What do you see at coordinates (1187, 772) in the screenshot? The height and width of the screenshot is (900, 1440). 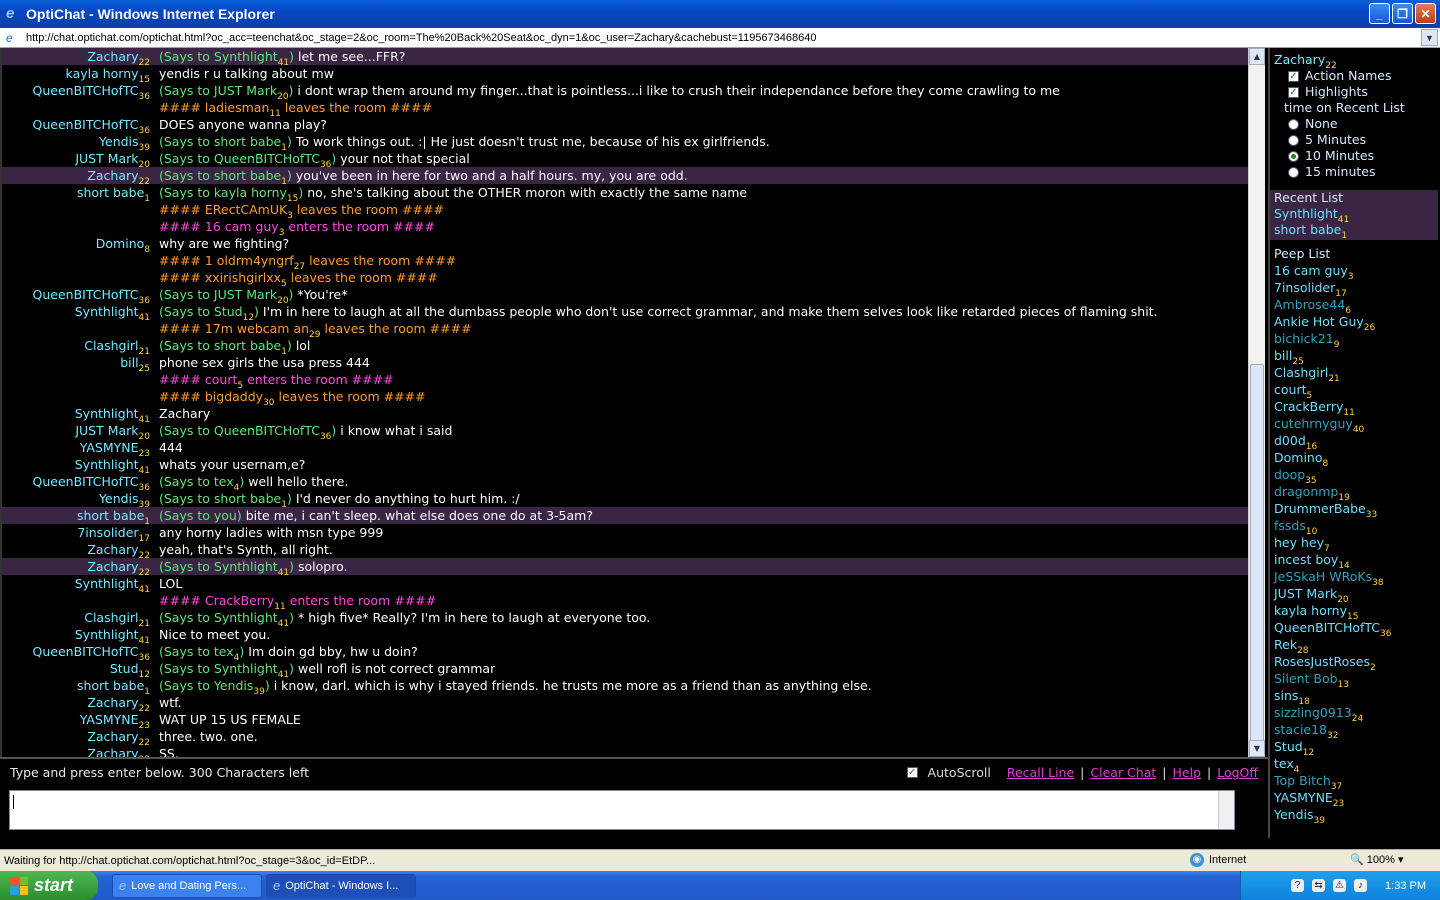 I see `help-link: Help` at bounding box center [1187, 772].